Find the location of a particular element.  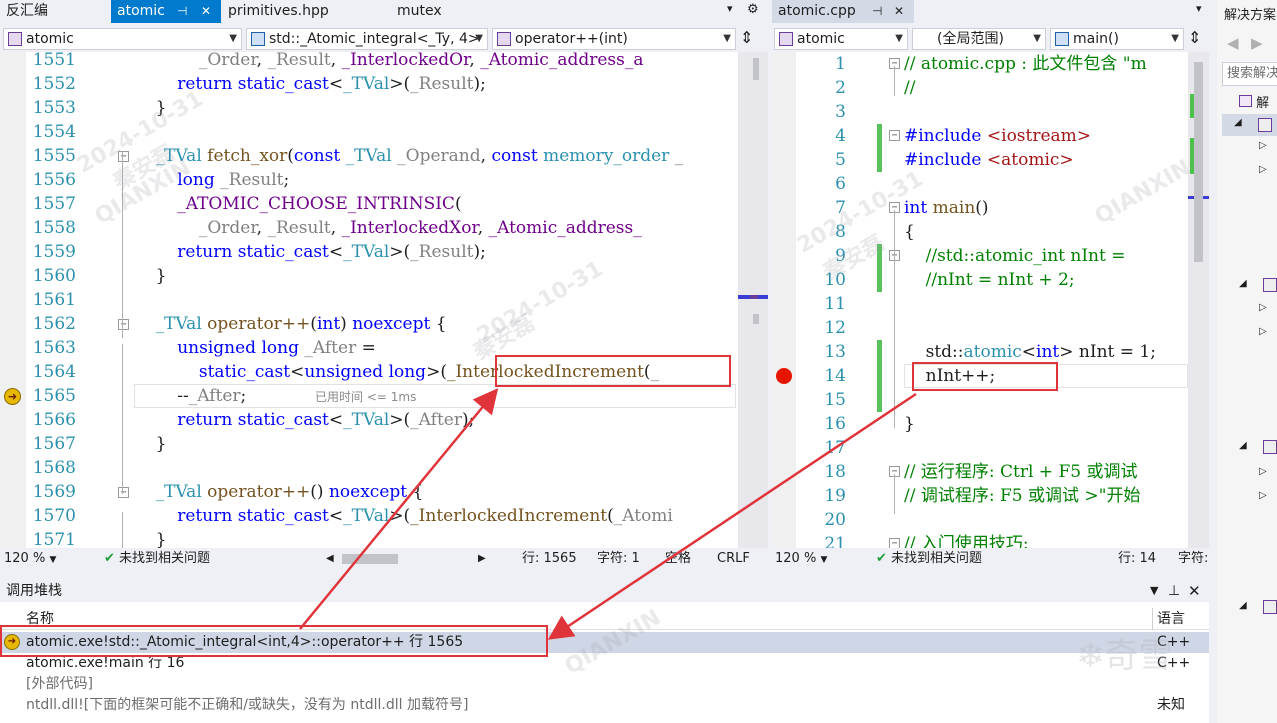

highlight-nint-increment is located at coordinates (985, 376).